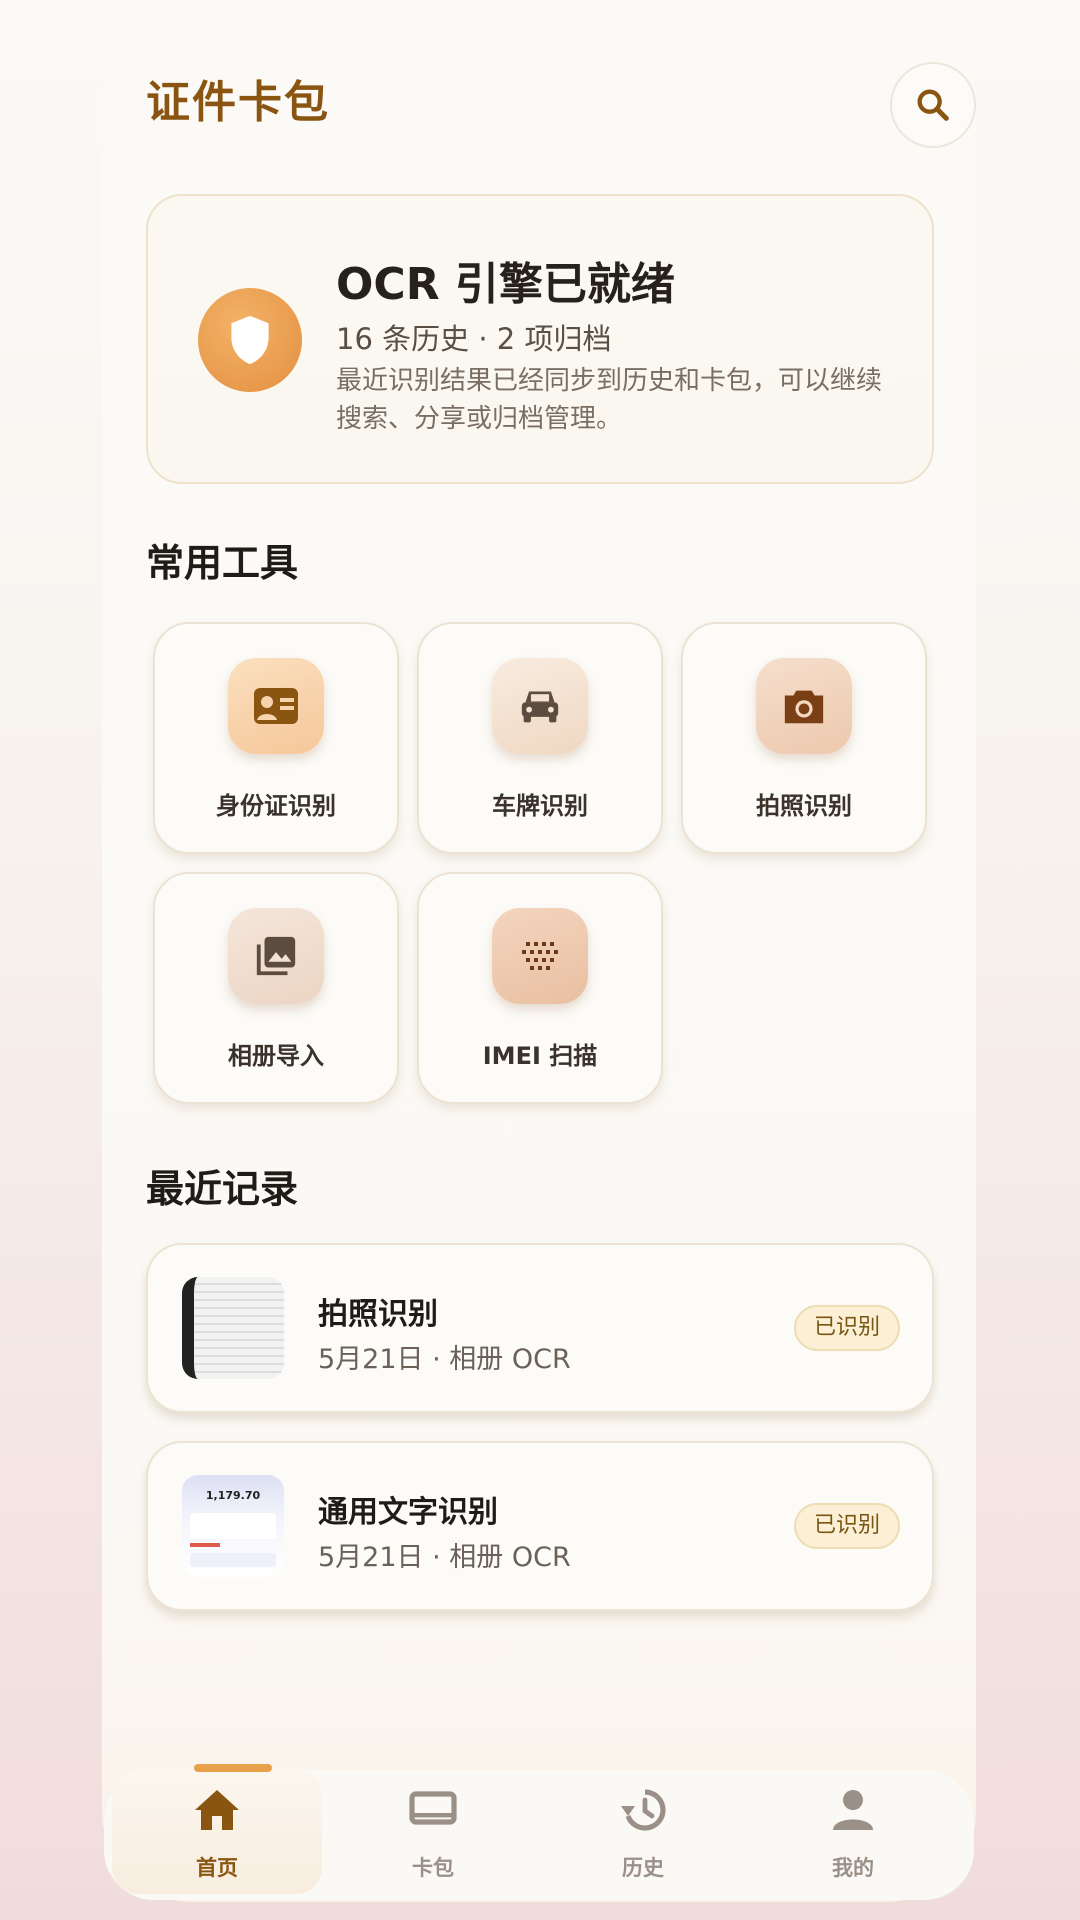 This screenshot has width=1080, height=1920. I want to click on photo-library-icon, so click(276, 956).